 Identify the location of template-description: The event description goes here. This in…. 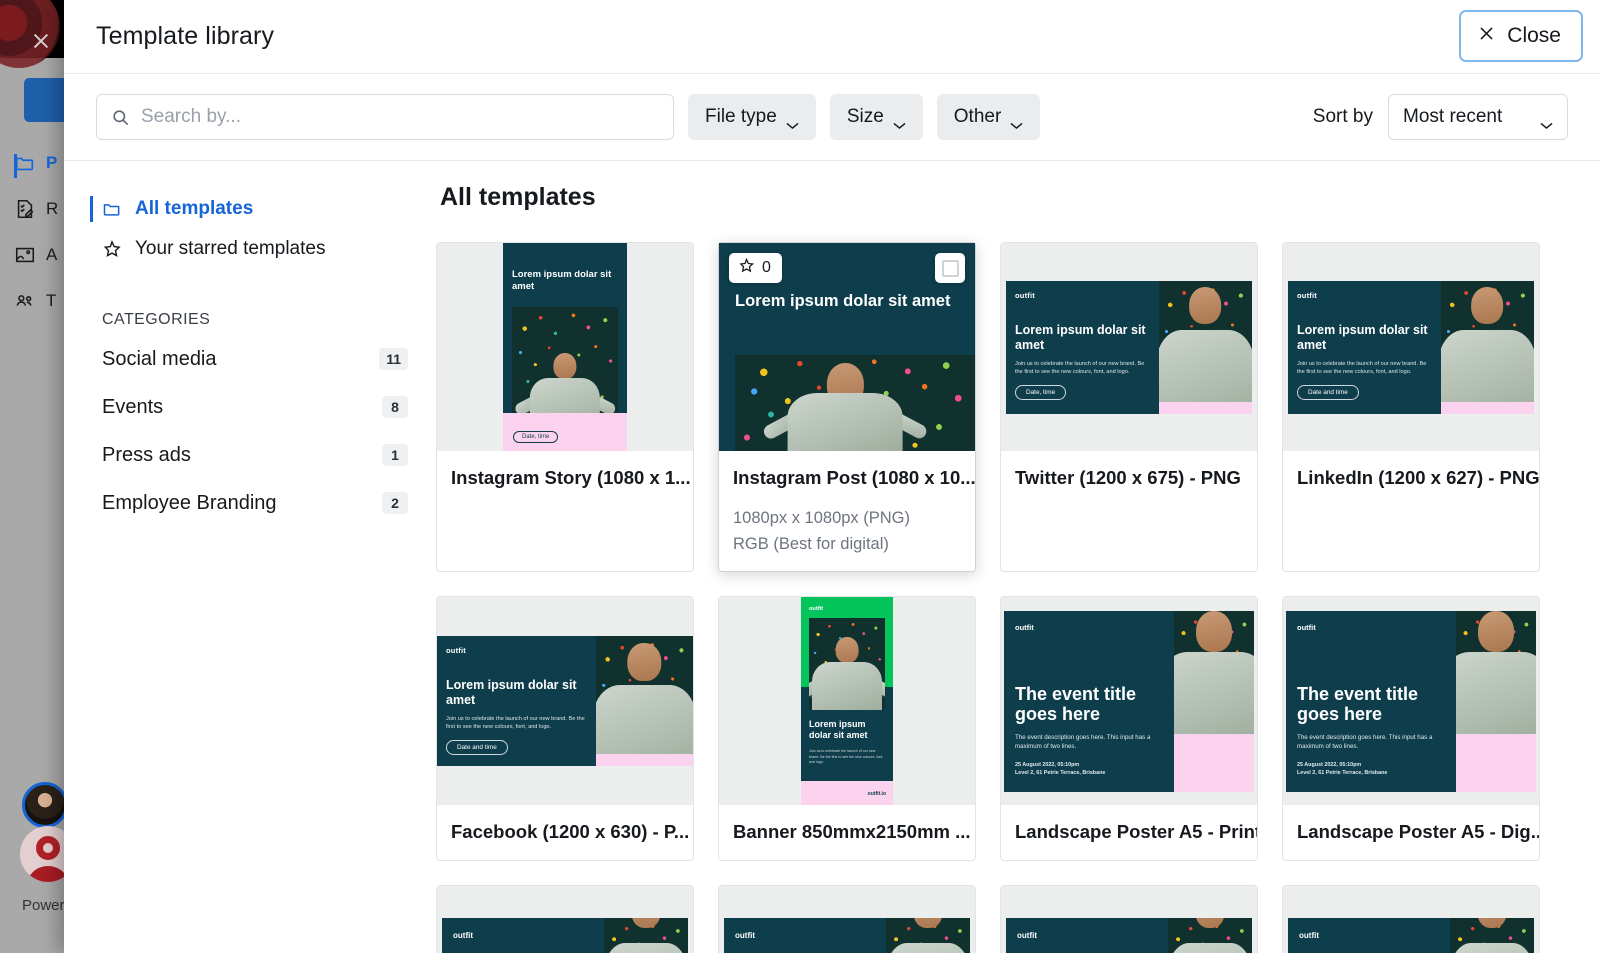
(1365, 742).